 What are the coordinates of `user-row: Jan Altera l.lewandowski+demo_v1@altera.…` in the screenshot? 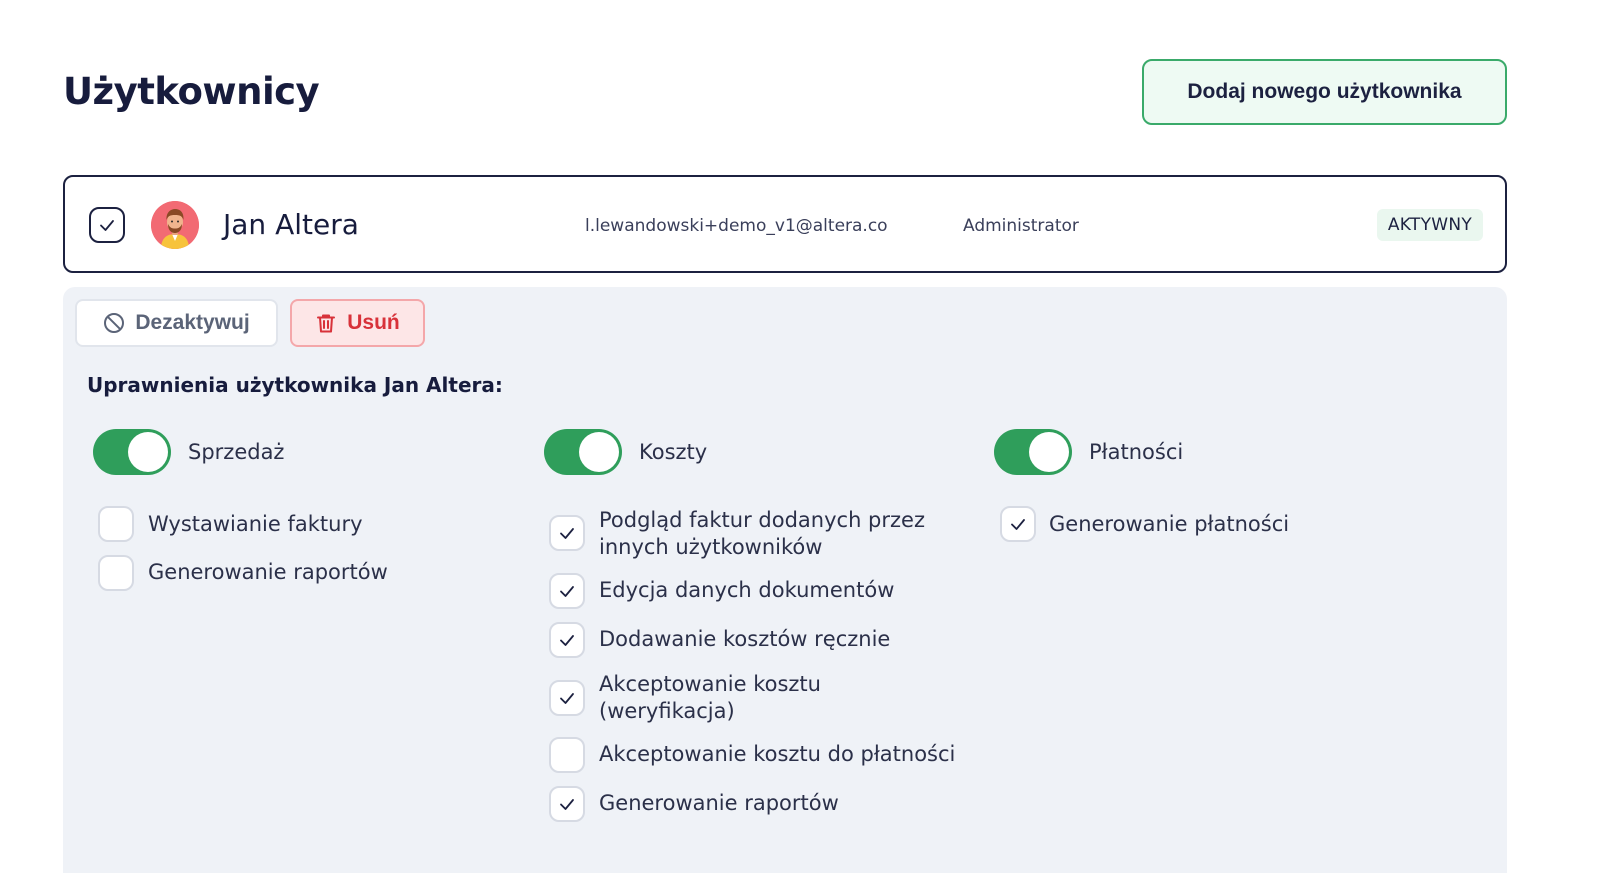 It's located at (785, 224).